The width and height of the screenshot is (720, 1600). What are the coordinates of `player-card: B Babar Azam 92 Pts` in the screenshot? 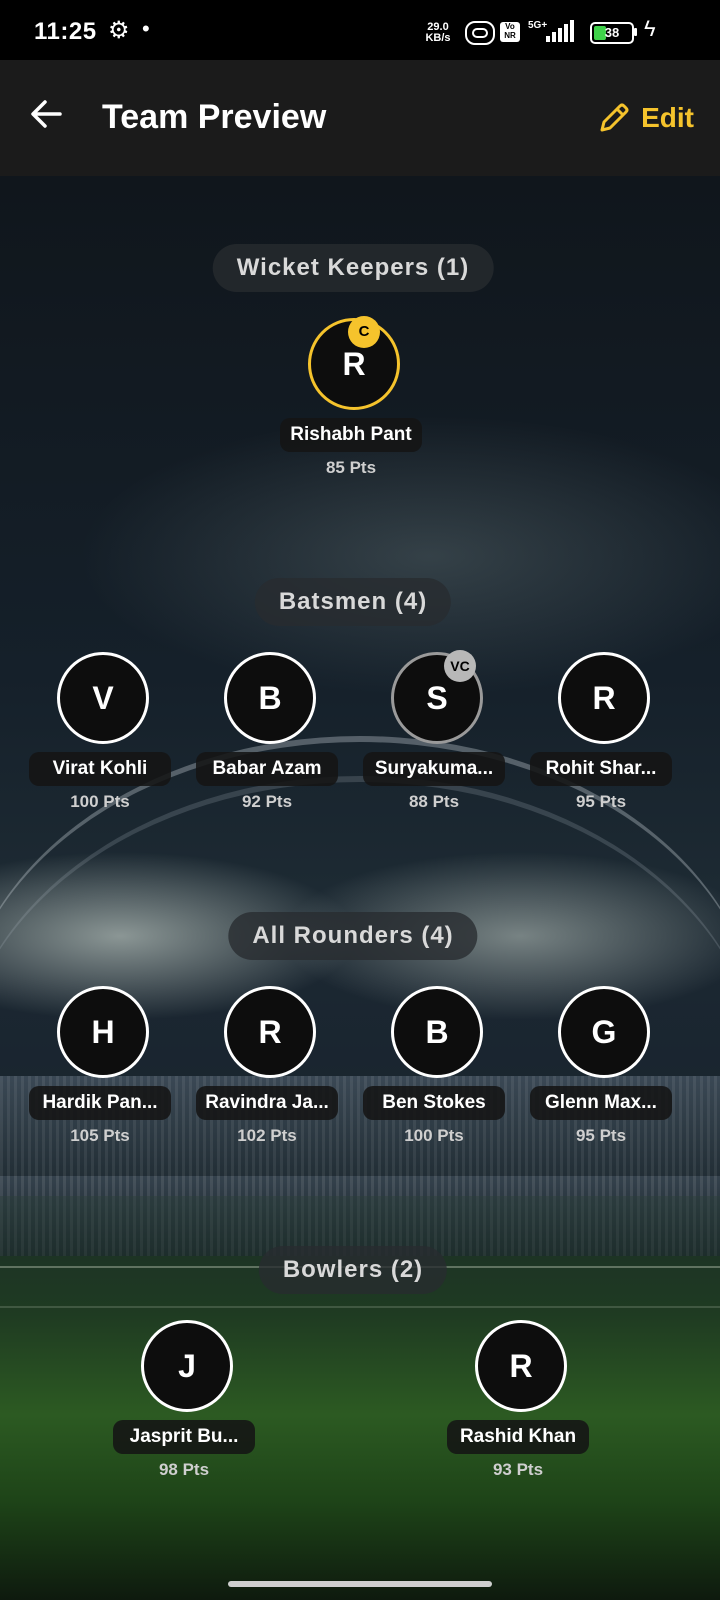 It's located at (269, 731).